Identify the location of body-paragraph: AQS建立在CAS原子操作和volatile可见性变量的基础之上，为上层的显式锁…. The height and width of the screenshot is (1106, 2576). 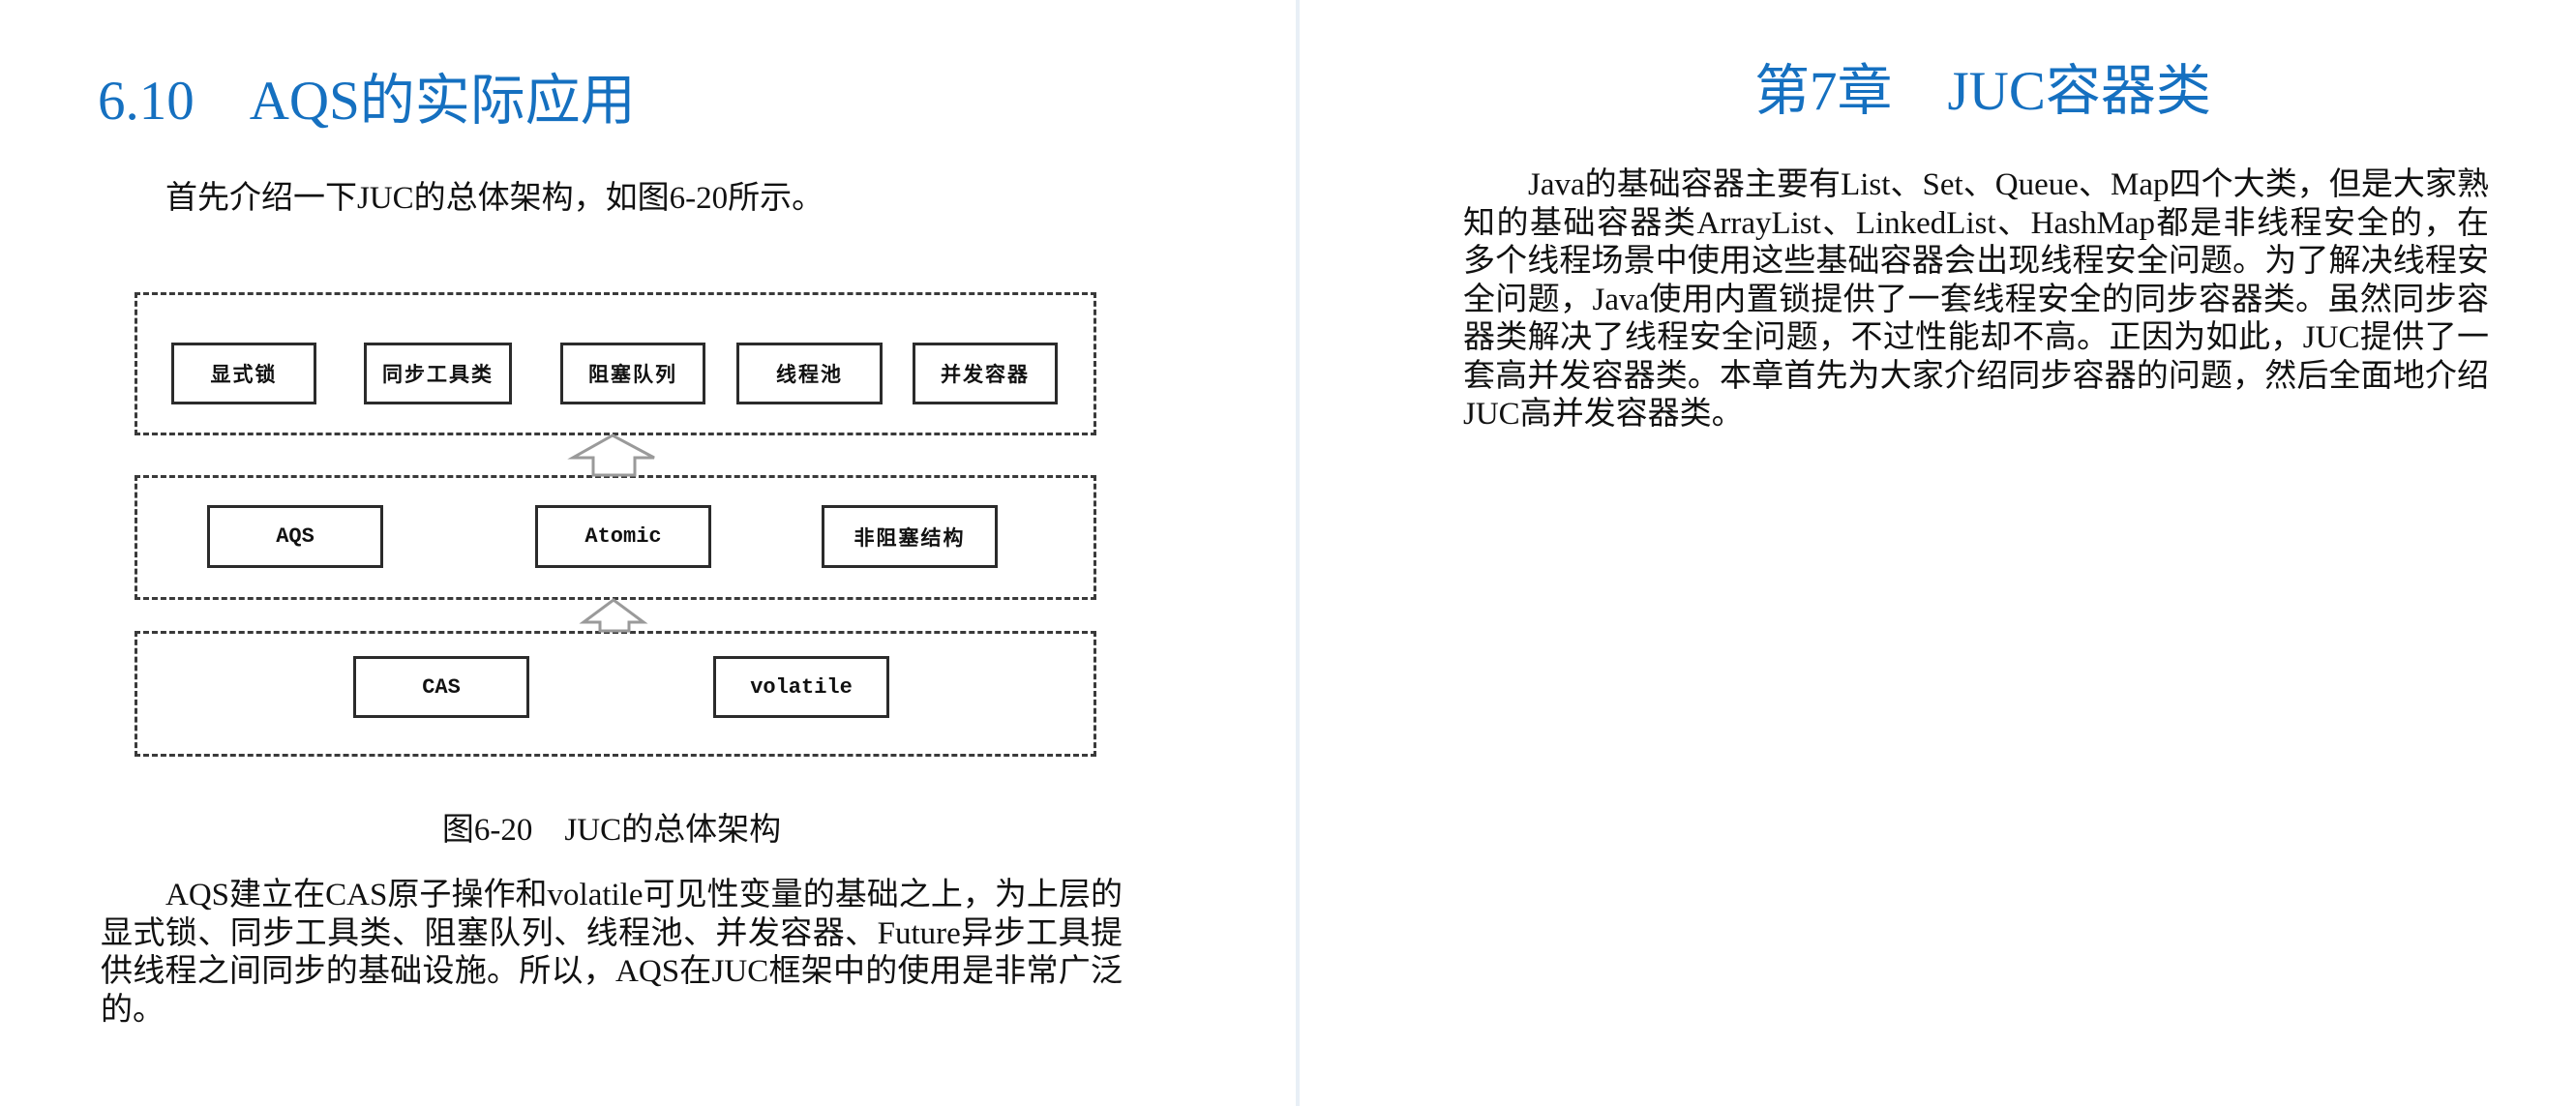
(612, 953).